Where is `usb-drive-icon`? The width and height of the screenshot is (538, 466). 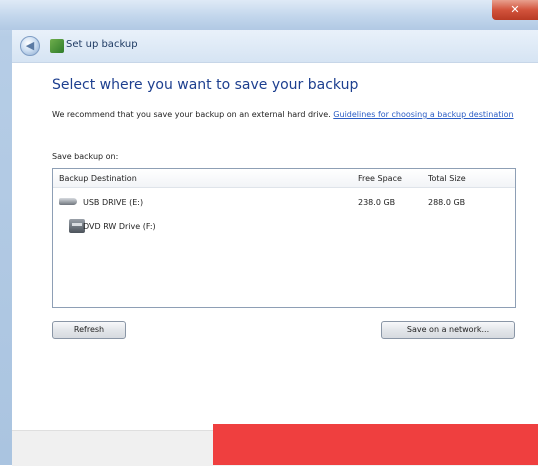 usb-drive-icon is located at coordinates (68, 201).